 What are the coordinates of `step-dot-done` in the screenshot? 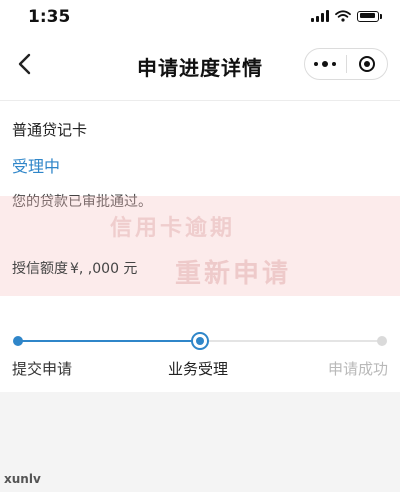 It's located at (18, 341).